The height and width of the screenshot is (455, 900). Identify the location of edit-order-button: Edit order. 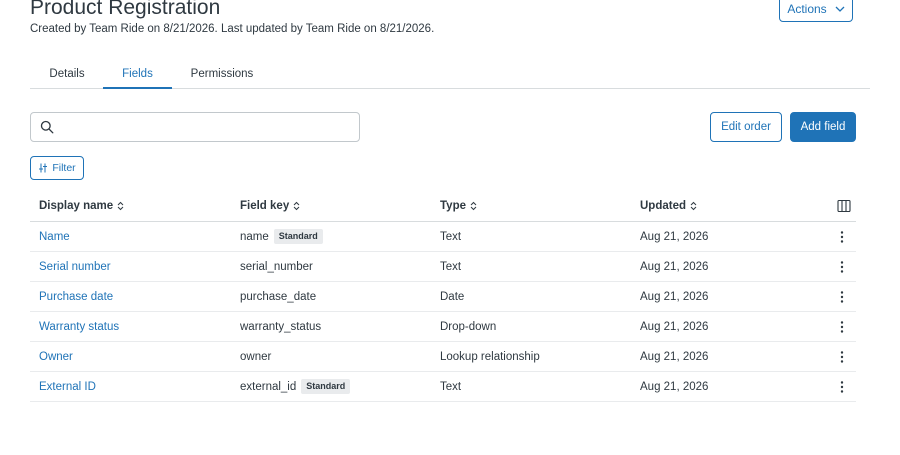
(746, 127).